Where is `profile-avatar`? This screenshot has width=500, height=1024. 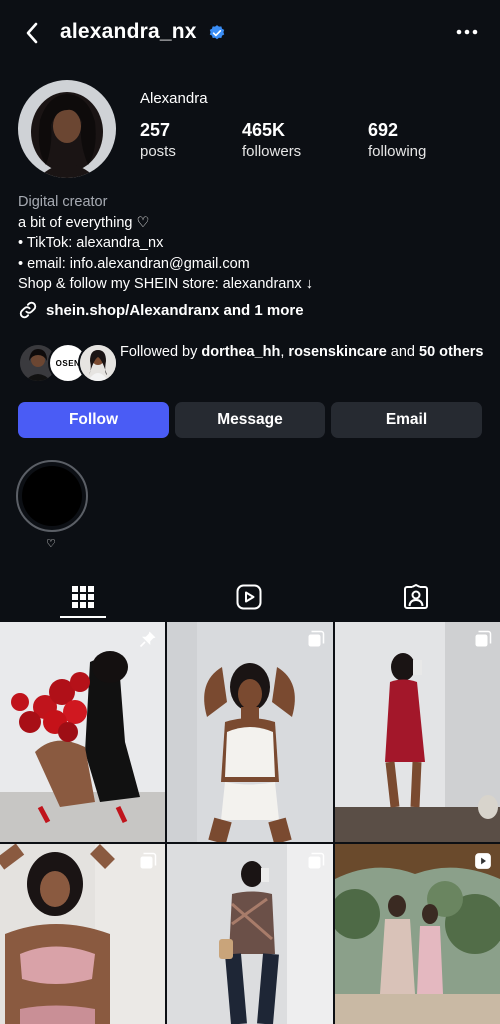
profile-avatar is located at coordinates (67, 129).